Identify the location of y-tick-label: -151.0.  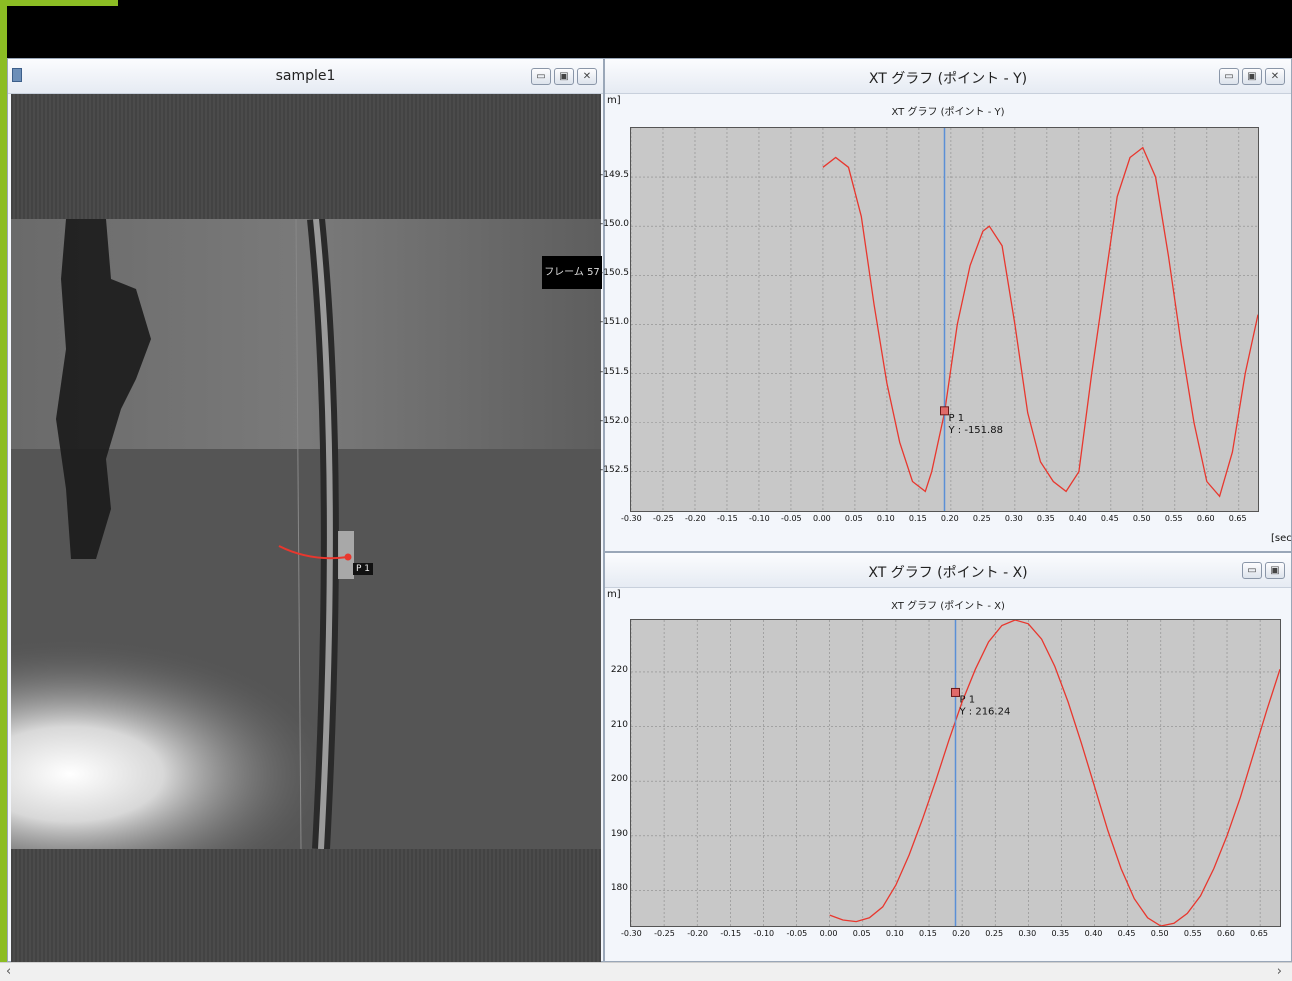
(615, 322).